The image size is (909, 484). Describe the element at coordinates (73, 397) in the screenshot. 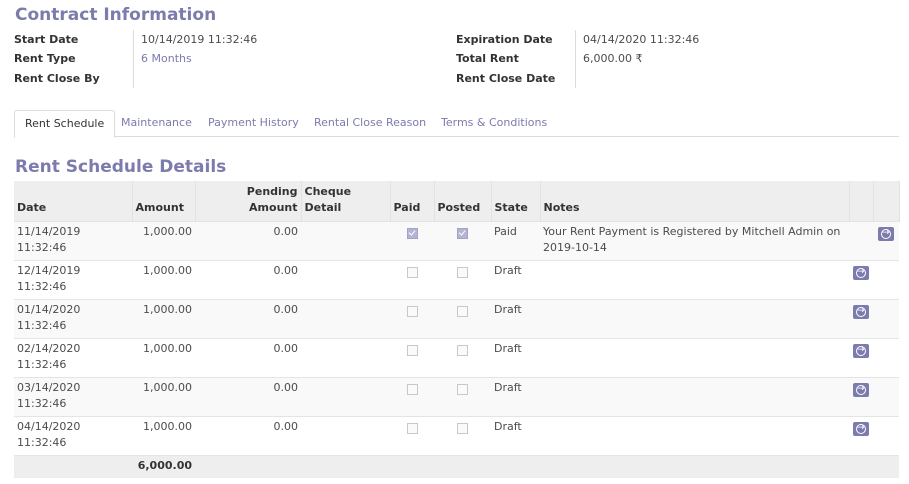

I see `row-date: 03/14/2020 11:32:46` at that location.